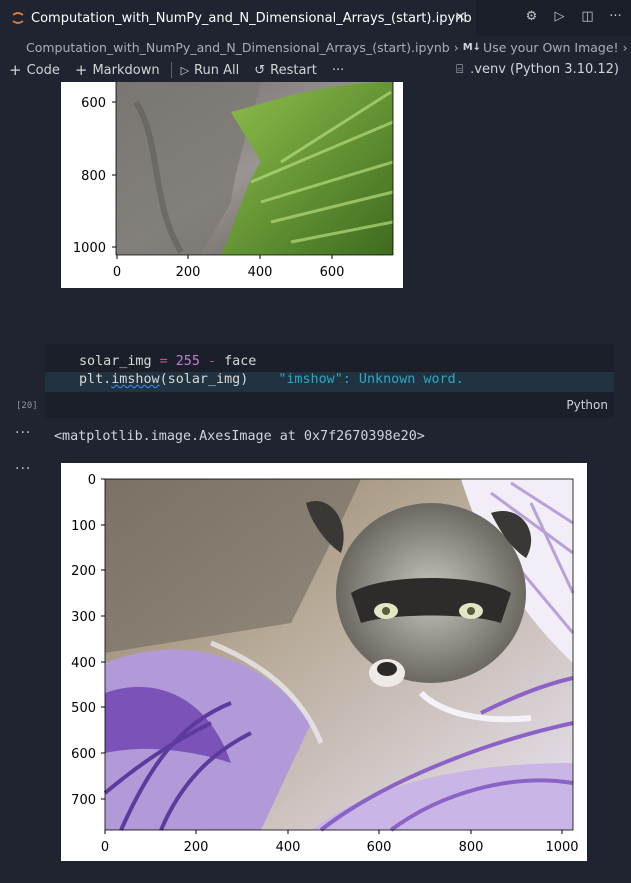  Describe the element at coordinates (126, 70) in the screenshot. I see `add-markdown-label: Markdown` at that location.